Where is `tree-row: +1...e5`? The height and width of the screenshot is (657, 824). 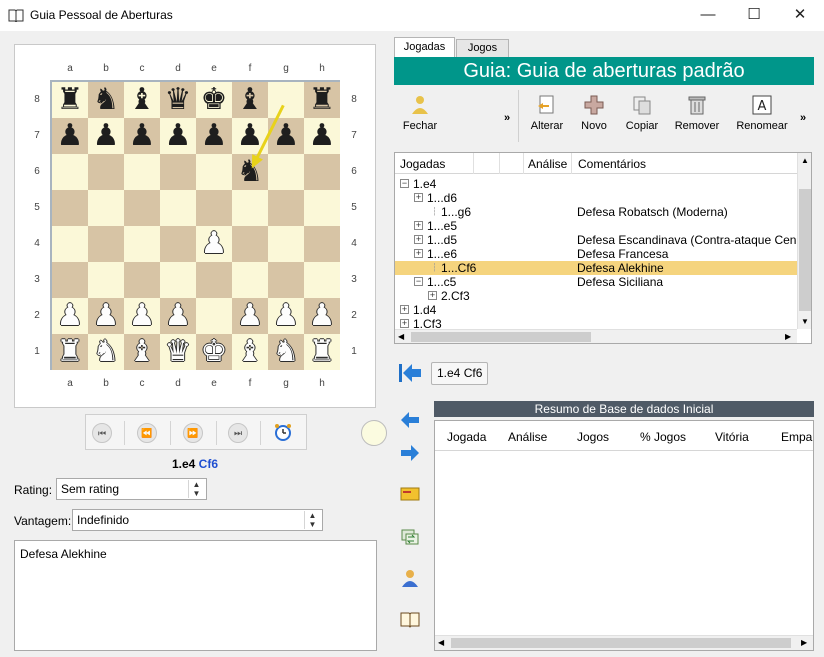 tree-row: +1...e5 is located at coordinates (596, 226).